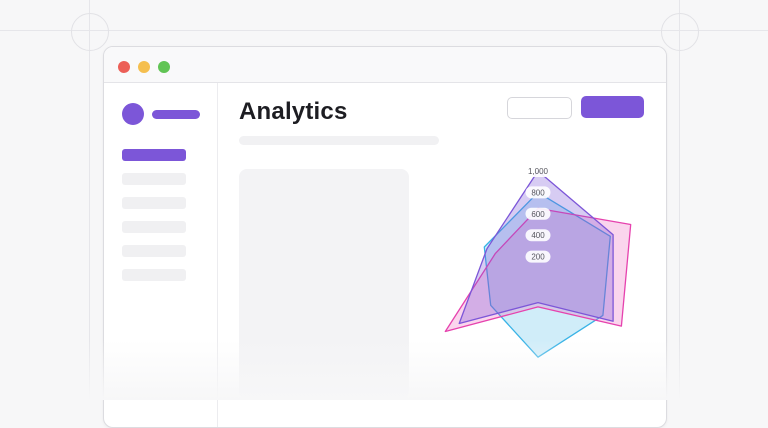 Image resolution: width=768 pixels, height=428 pixels. I want to click on radar-tick-label: 1,000, so click(538, 171).